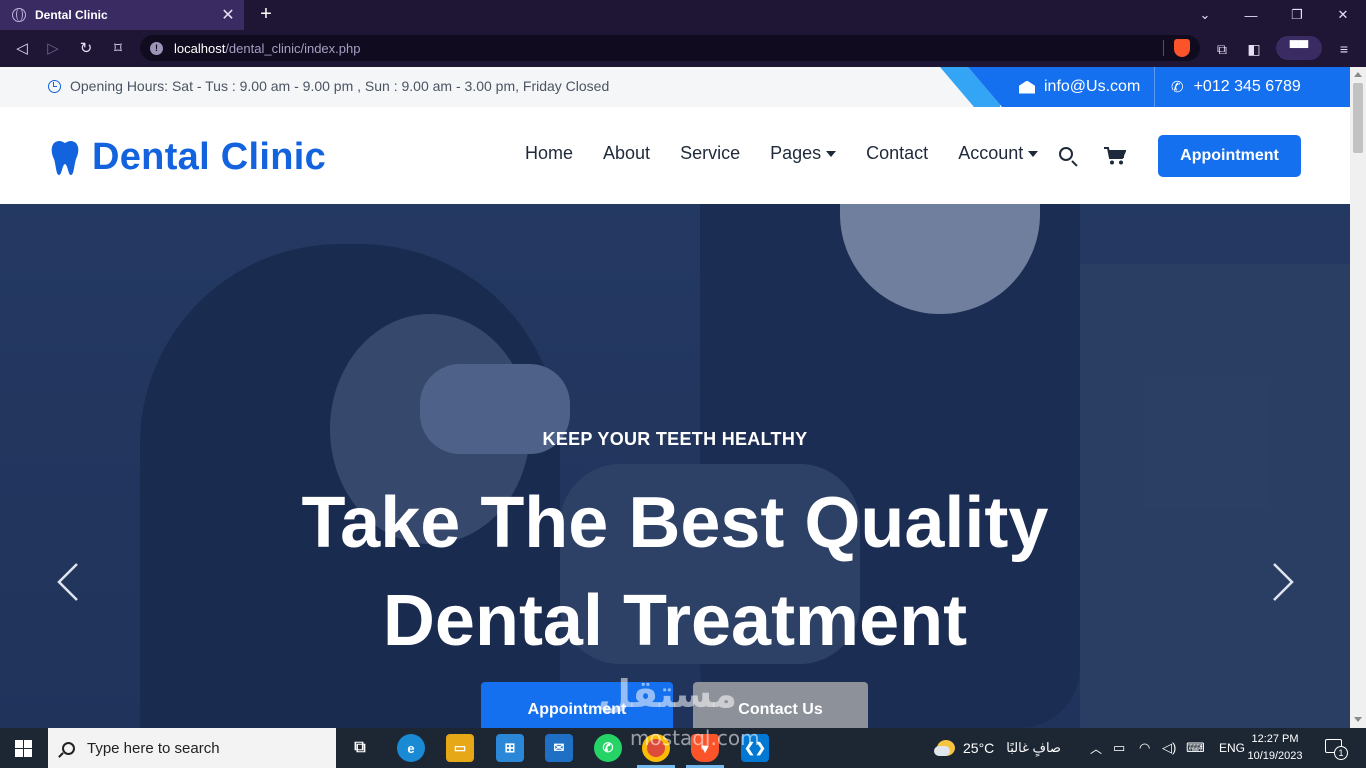 This screenshot has width=1366, height=768. What do you see at coordinates (944, 748) in the screenshot?
I see `weather-icon` at bounding box center [944, 748].